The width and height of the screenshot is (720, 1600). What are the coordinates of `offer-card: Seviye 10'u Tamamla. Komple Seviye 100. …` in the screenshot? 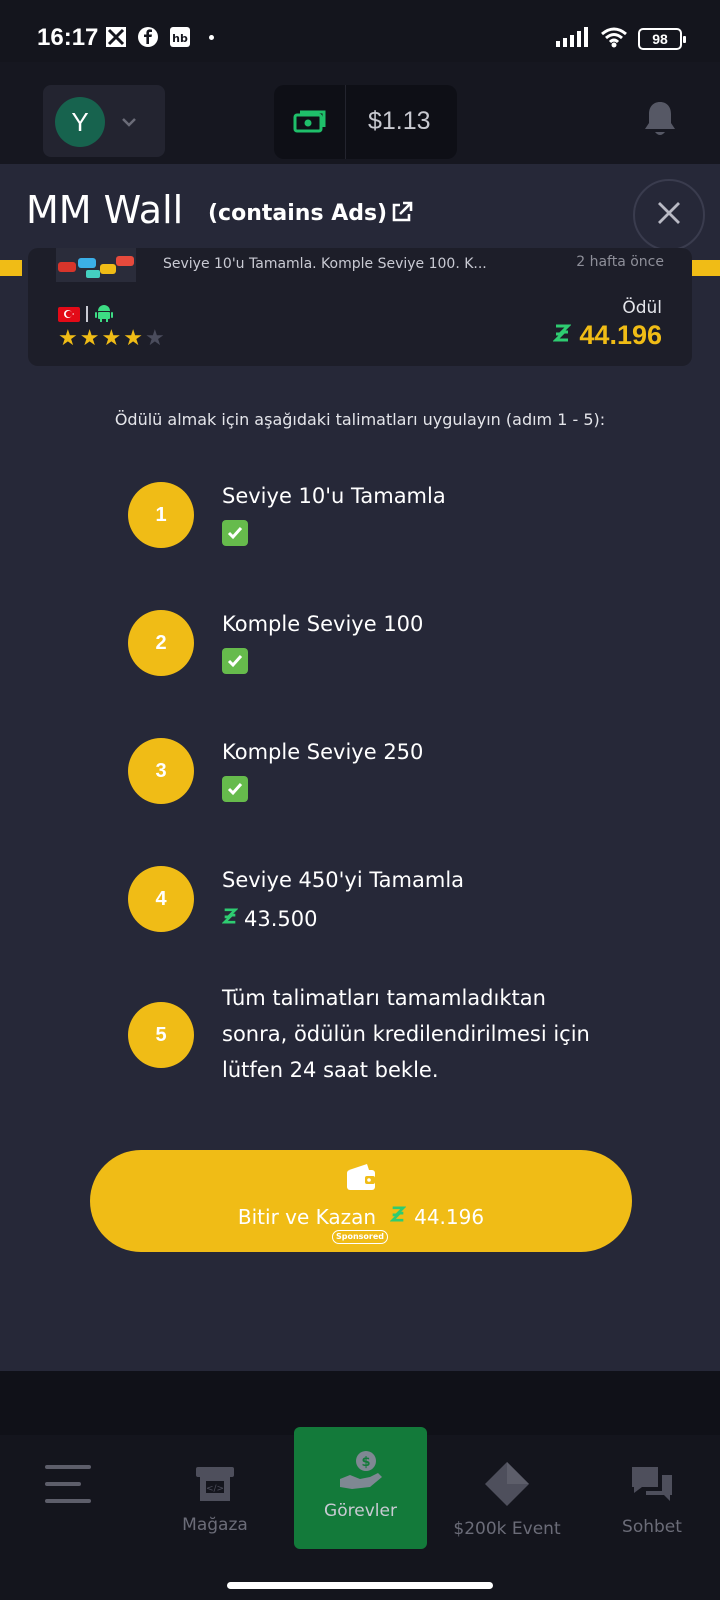 It's located at (360, 307).